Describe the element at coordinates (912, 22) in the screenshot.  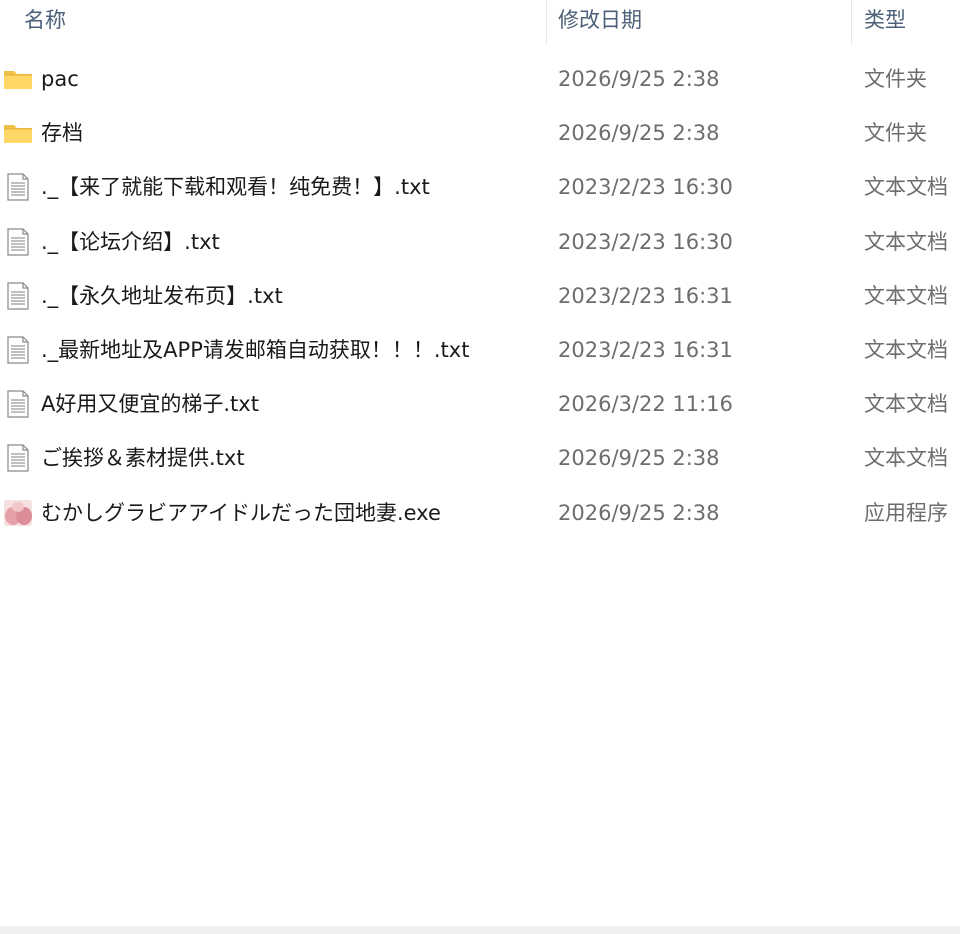
I see `column-header-type: 类型` at that location.